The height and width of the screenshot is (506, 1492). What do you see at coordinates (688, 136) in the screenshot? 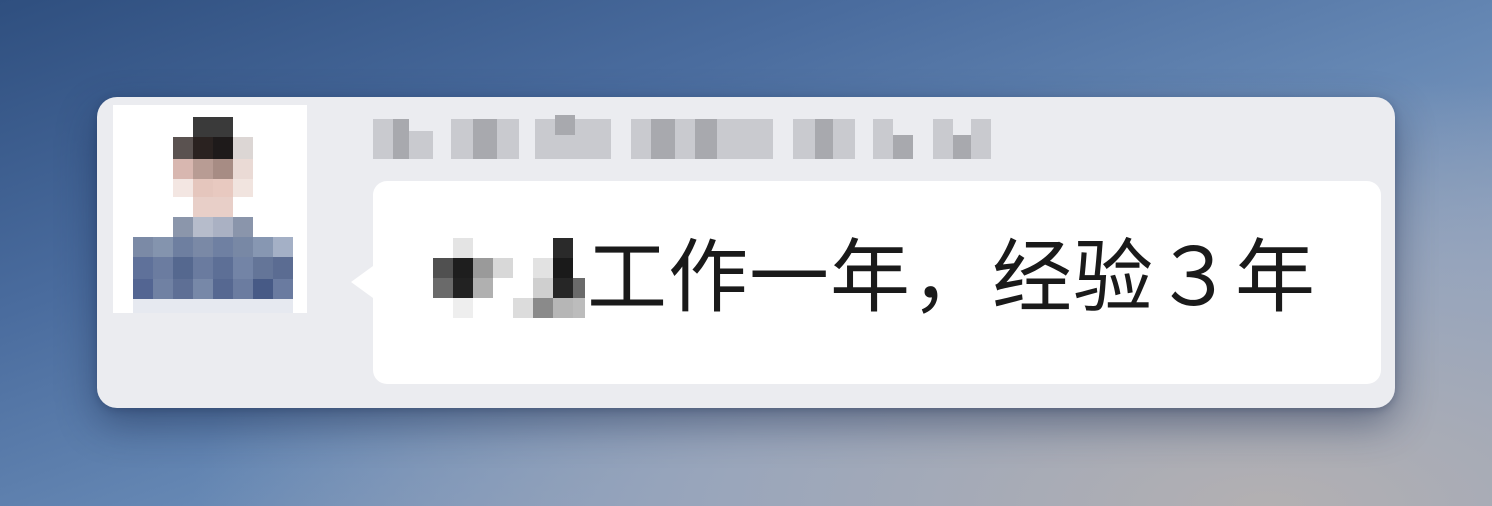
I see `sender-name-redacted` at bounding box center [688, 136].